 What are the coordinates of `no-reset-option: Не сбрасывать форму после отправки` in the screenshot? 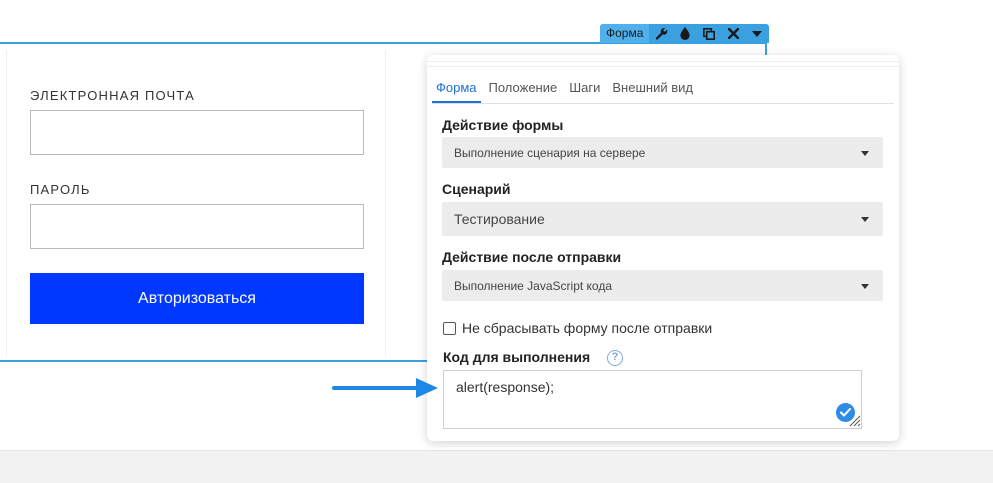 It's located at (577, 328).